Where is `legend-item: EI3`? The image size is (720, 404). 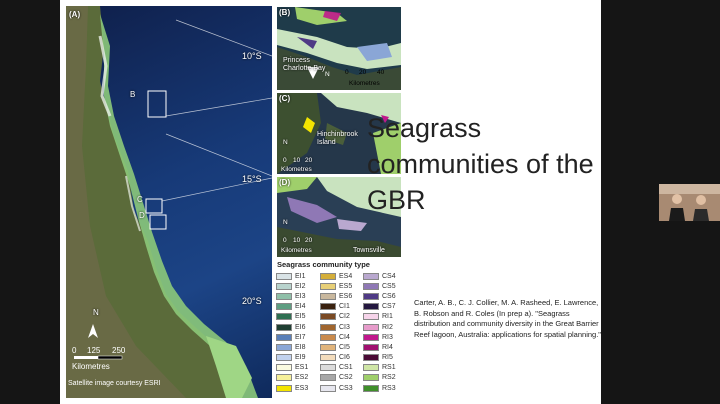
legend-item: EI3 is located at coordinates (292, 296).